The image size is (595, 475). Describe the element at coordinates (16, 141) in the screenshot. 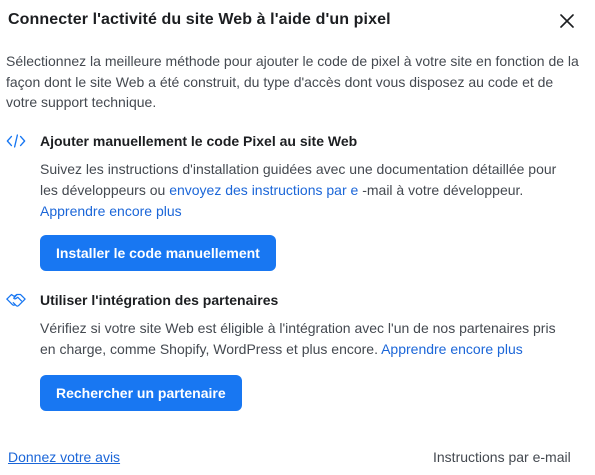

I see `code-icon` at that location.